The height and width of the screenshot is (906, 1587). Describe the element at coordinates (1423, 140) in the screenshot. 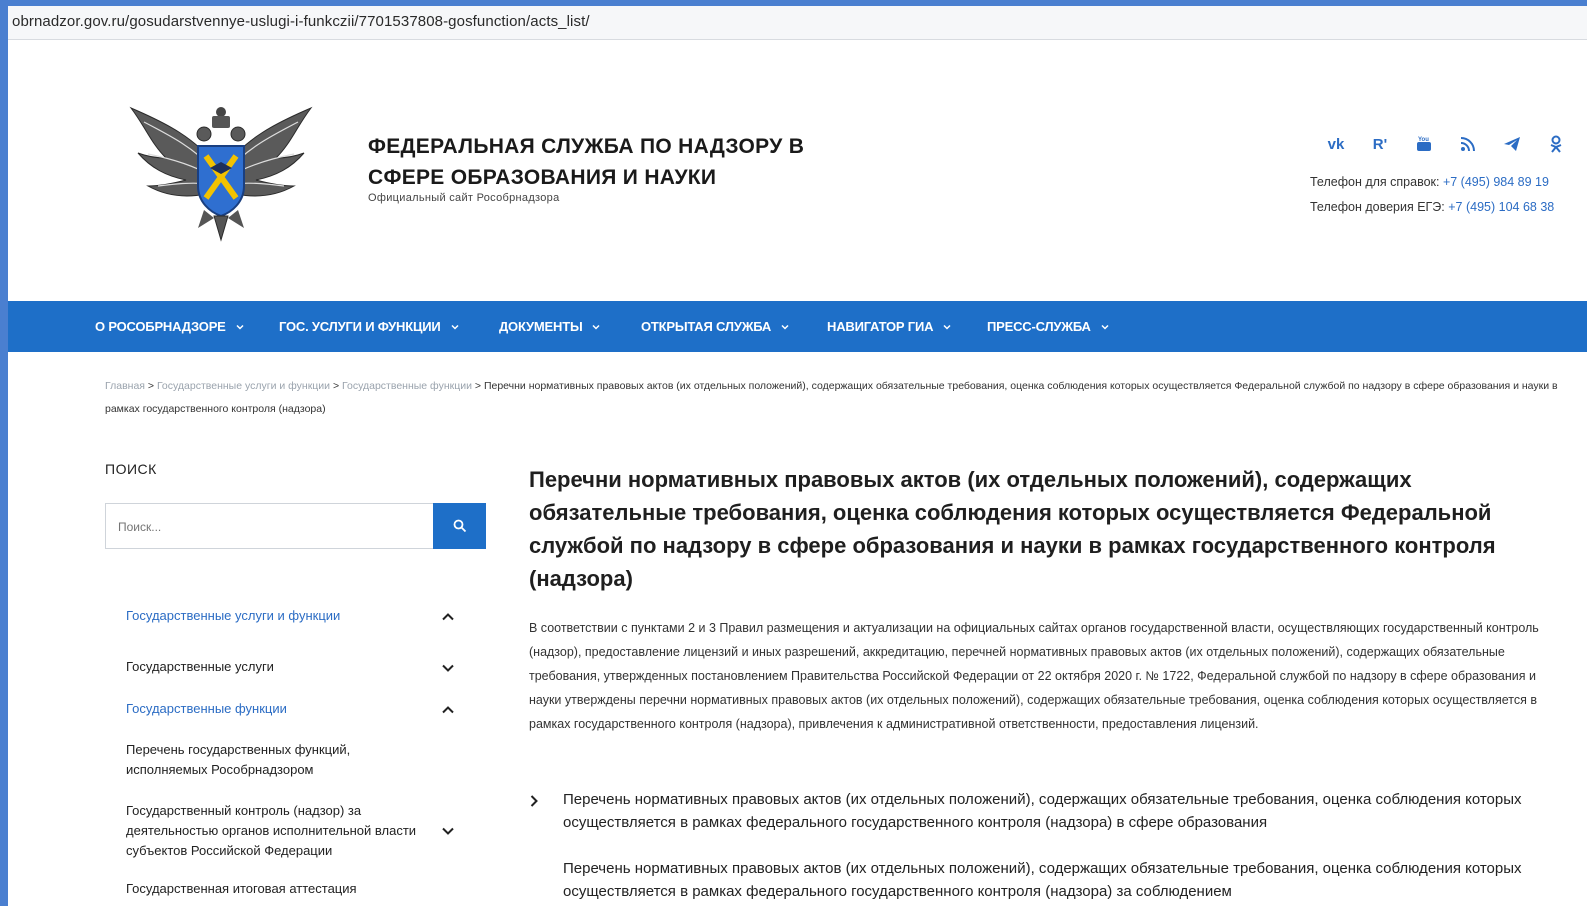

I see `svg-text: You` at that location.